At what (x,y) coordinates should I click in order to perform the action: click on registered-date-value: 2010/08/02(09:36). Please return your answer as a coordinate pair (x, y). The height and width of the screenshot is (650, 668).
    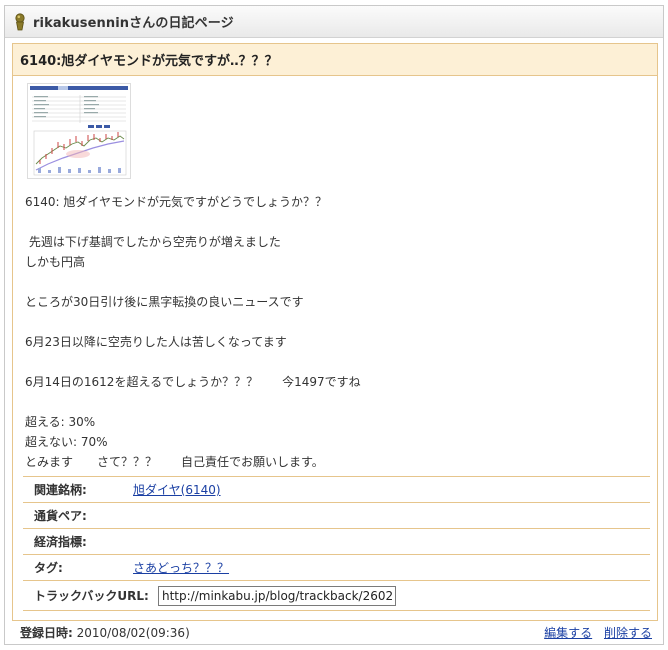
    Looking at the image, I should click on (133, 632).